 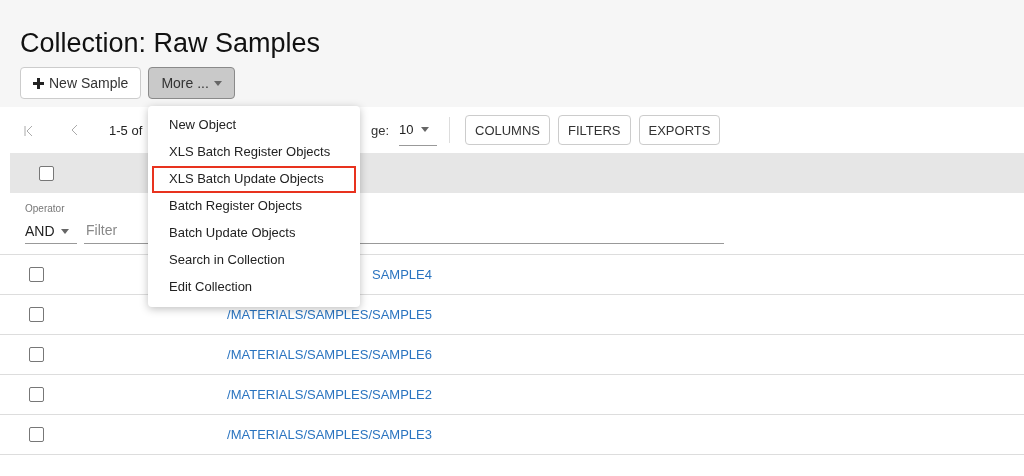 I want to click on toolbar-button: EXPORTS, so click(x=679, y=130).